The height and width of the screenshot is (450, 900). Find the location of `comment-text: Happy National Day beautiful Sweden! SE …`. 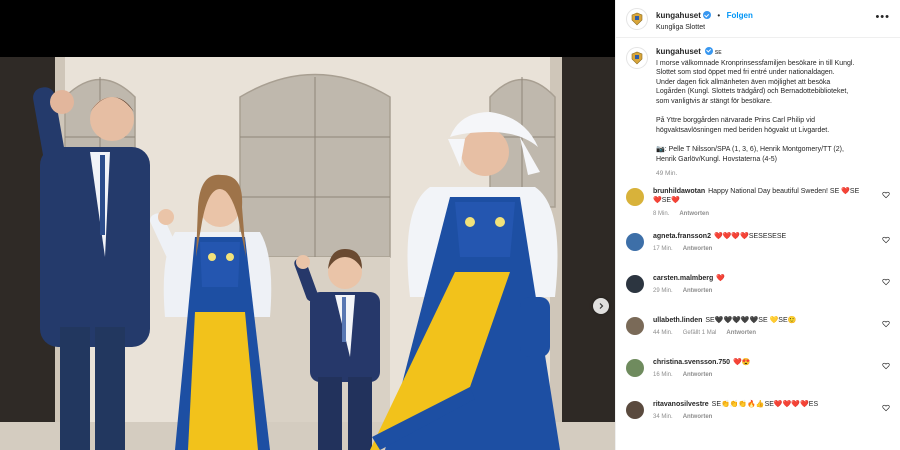

comment-text: Happy National Day beautiful Sweden! SE … is located at coordinates (784, 191).